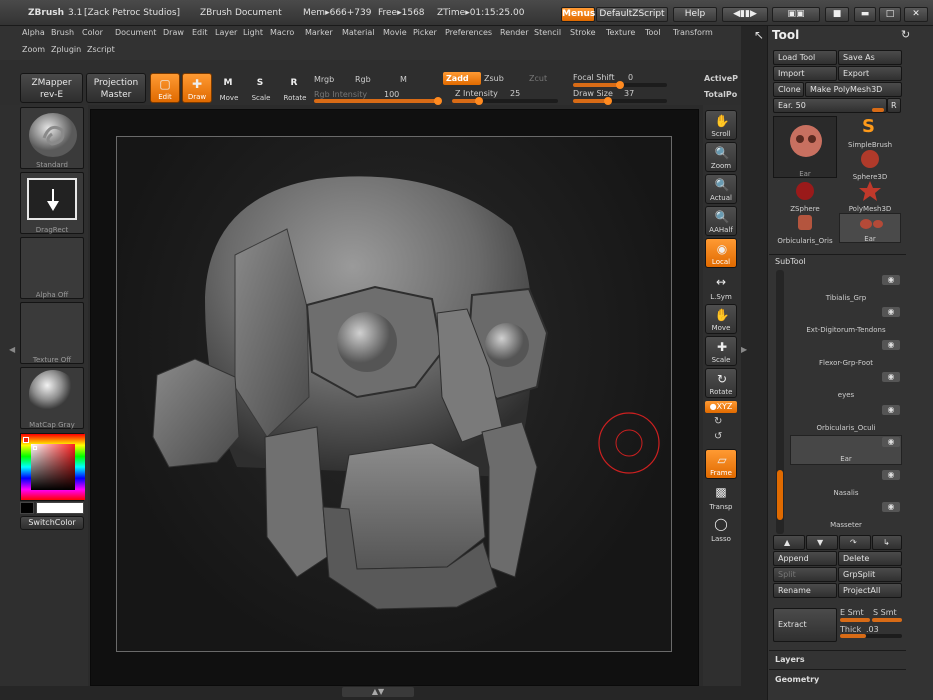  Describe the element at coordinates (865, 14) in the screenshot. I see `minimize-icon: ▬` at that location.